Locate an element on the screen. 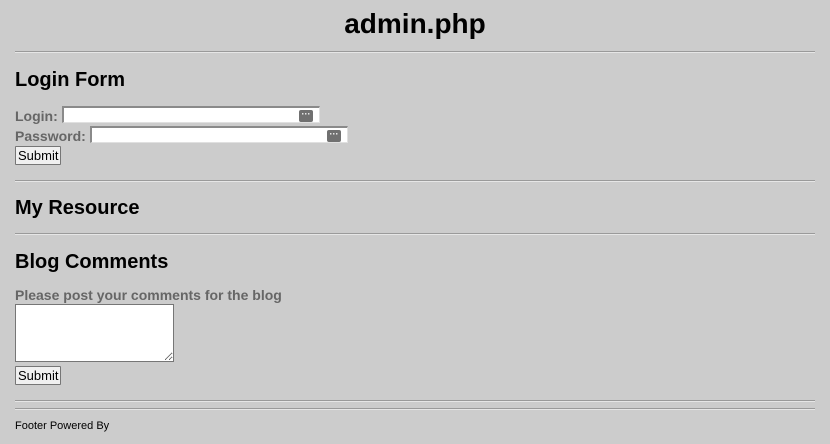 The image size is (830, 444). divider-top is located at coordinates (415, 52).